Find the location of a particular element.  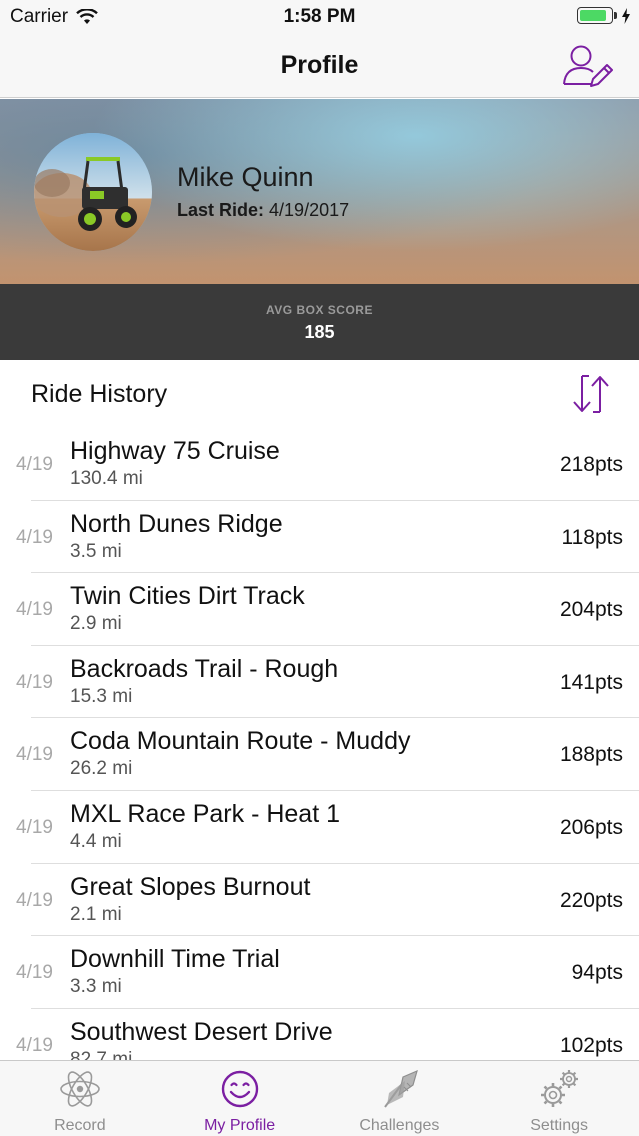

ride-name: Highway 75 Cruise is located at coordinates (175, 451).